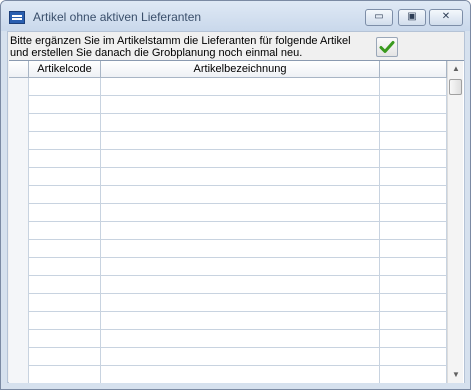  What do you see at coordinates (235, 16) in the screenshot?
I see `title-bar: Artikel ohne aktiven Lieferanten ▭ ▣ ✕` at bounding box center [235, 16].